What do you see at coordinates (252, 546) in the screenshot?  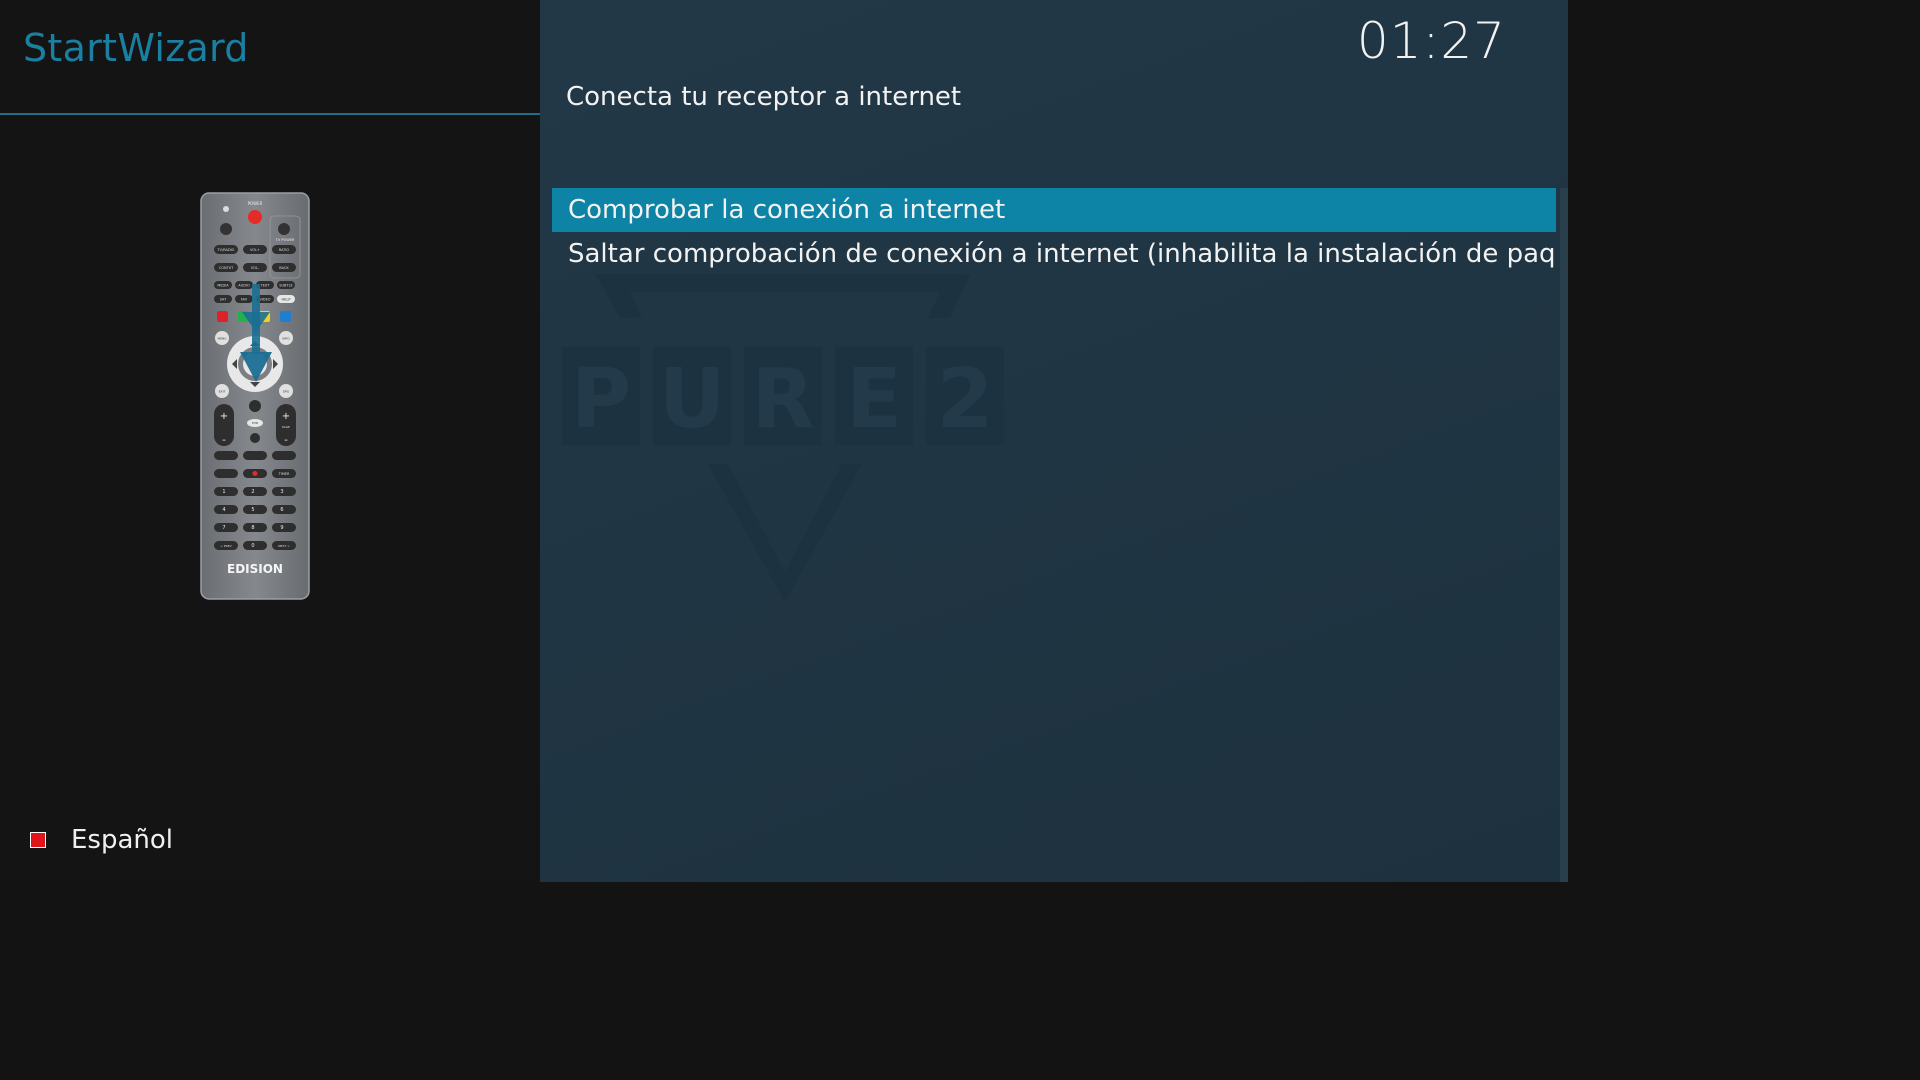 I see `svg-text: 0` at bounding box center [252, 546].